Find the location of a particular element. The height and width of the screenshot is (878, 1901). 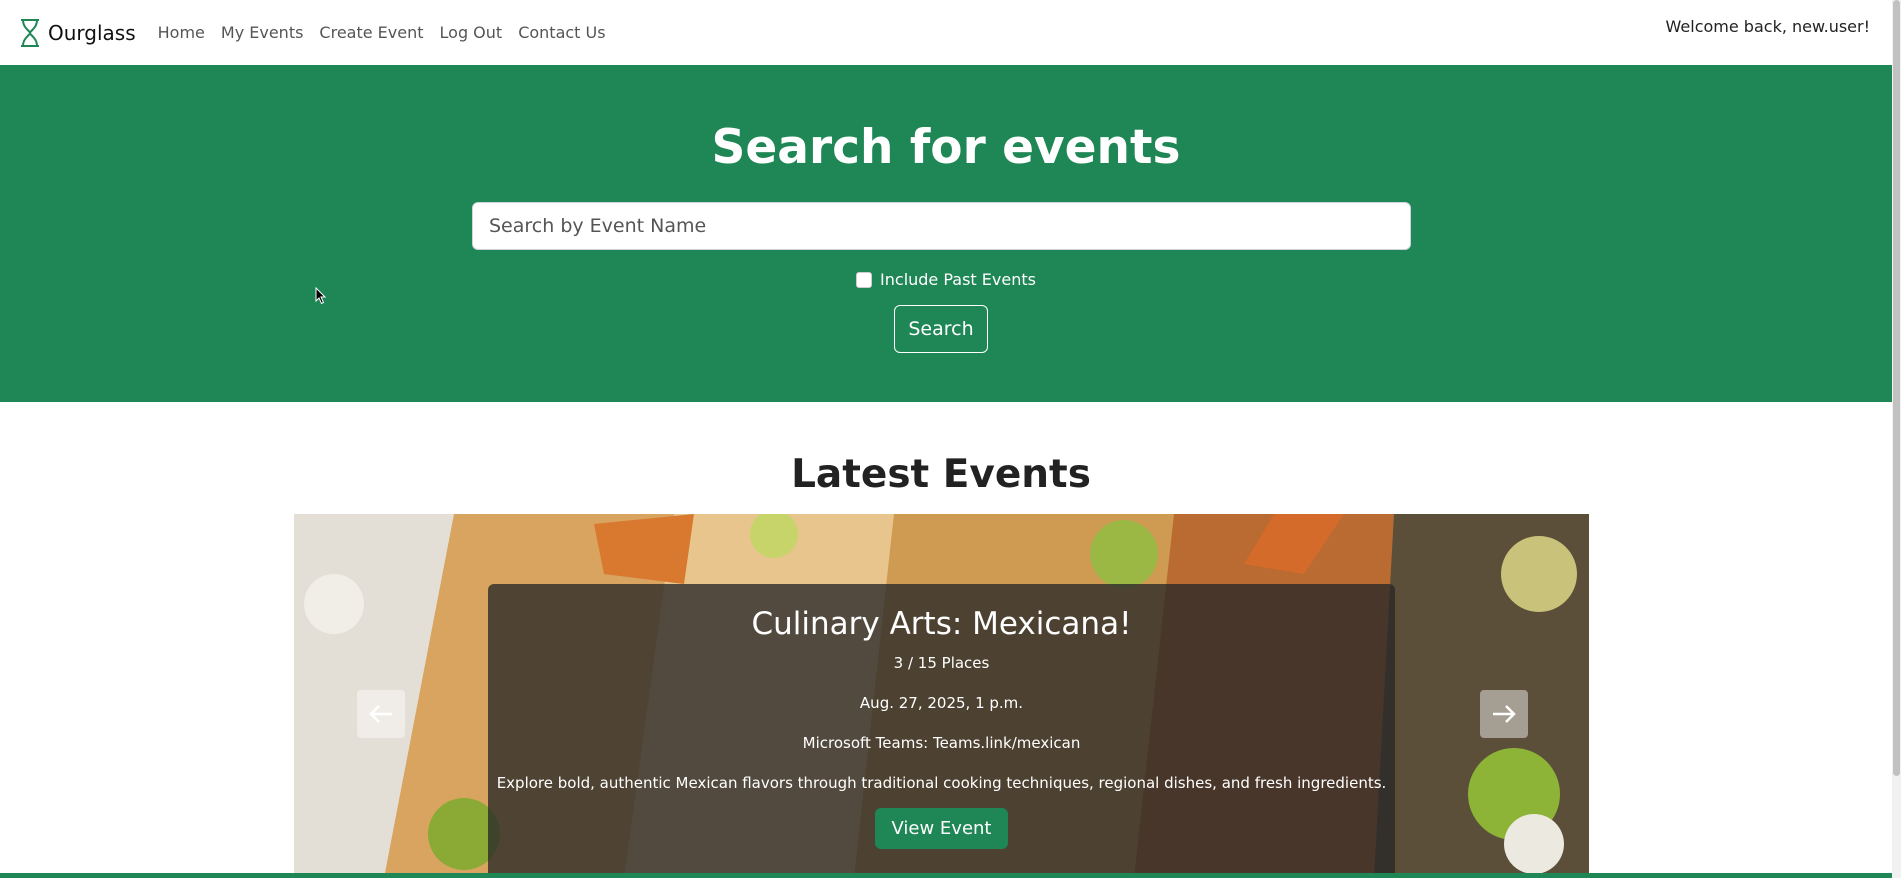

include-past-label: Include Past Events is located at coordinates (958, 279).